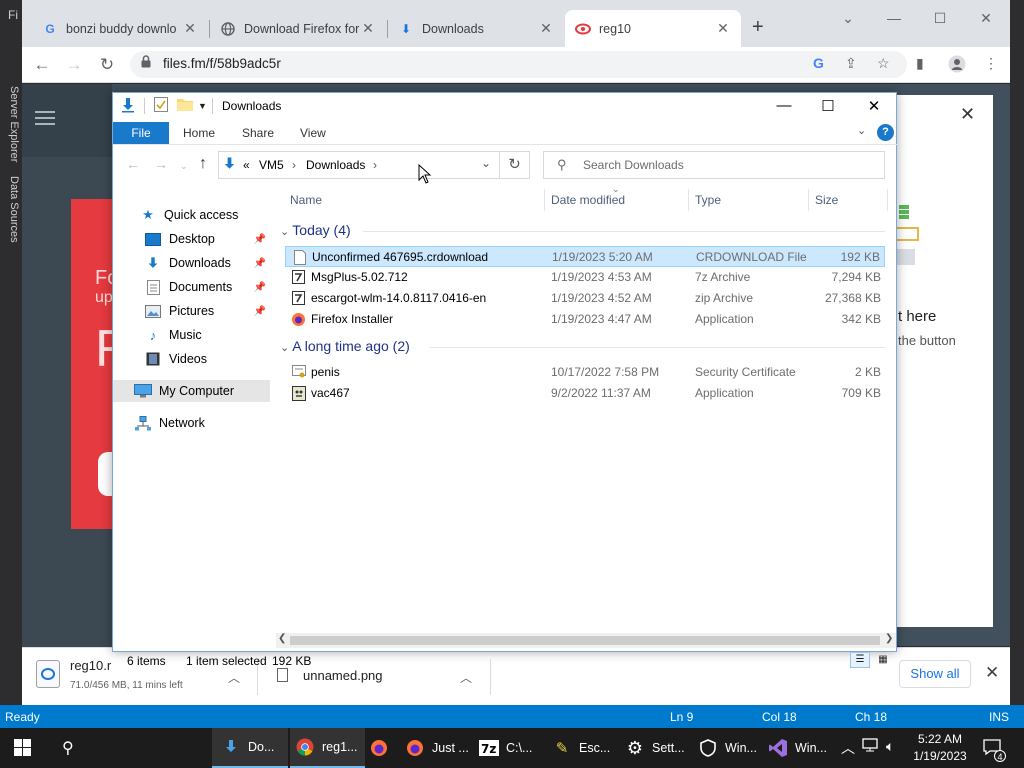 The image size is (1024, 768). I want to click on lock-icon, so click(146, 63).